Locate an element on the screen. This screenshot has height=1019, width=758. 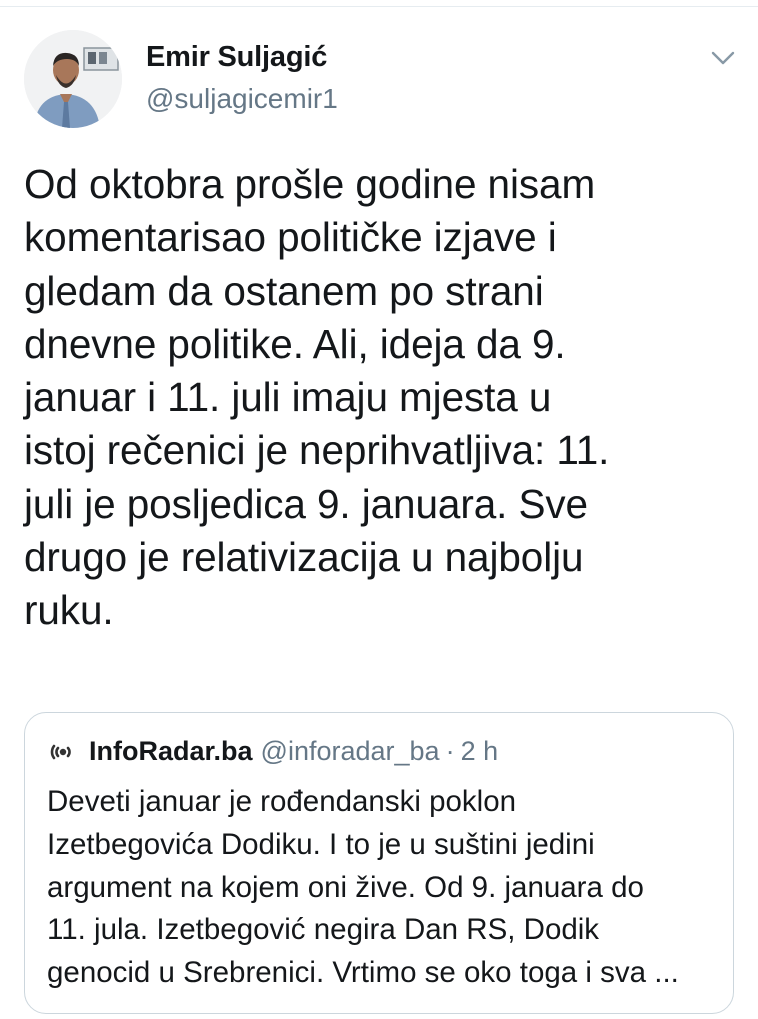
author-avatar is located at coordinates (73, 79).